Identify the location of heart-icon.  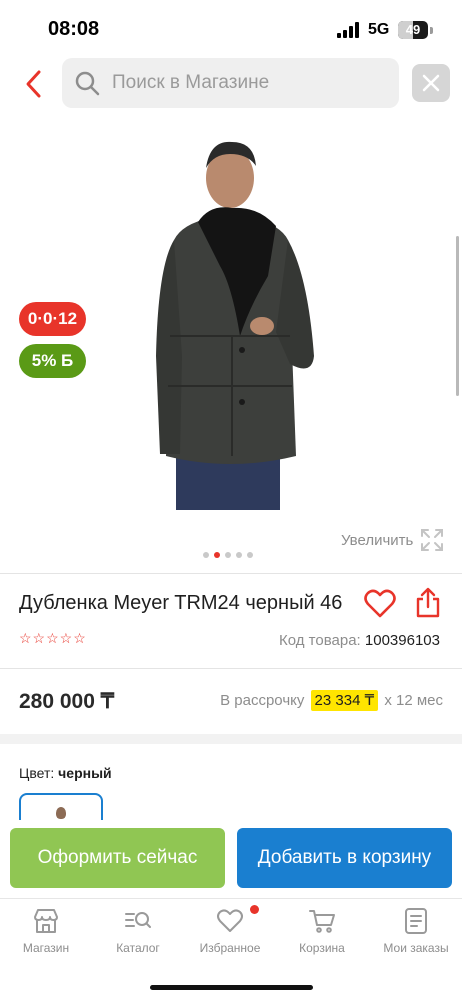
(230, 920).